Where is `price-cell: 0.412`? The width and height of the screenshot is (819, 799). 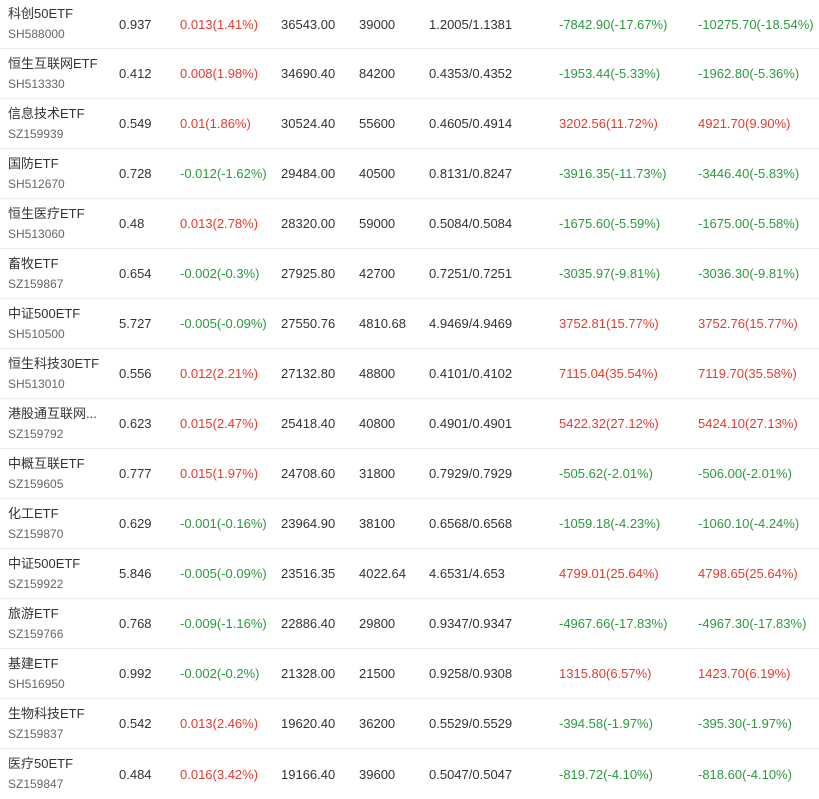 price-cell: 0.412 is located at coordinates (135, 73).